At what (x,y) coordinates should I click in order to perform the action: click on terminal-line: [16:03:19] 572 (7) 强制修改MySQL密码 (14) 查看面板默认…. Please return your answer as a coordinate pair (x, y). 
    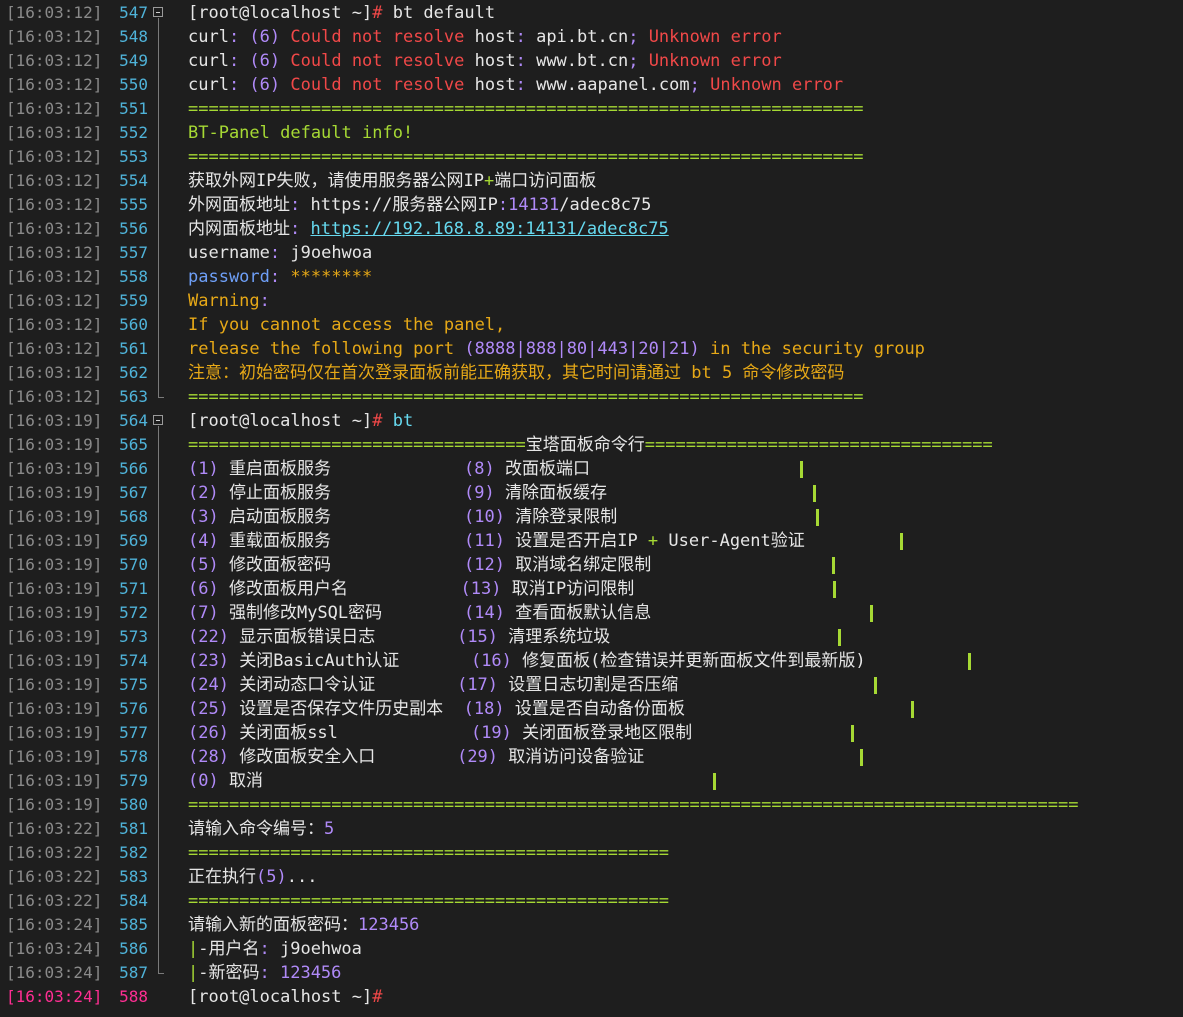
    Looking at the image, I should click on (591, 613).